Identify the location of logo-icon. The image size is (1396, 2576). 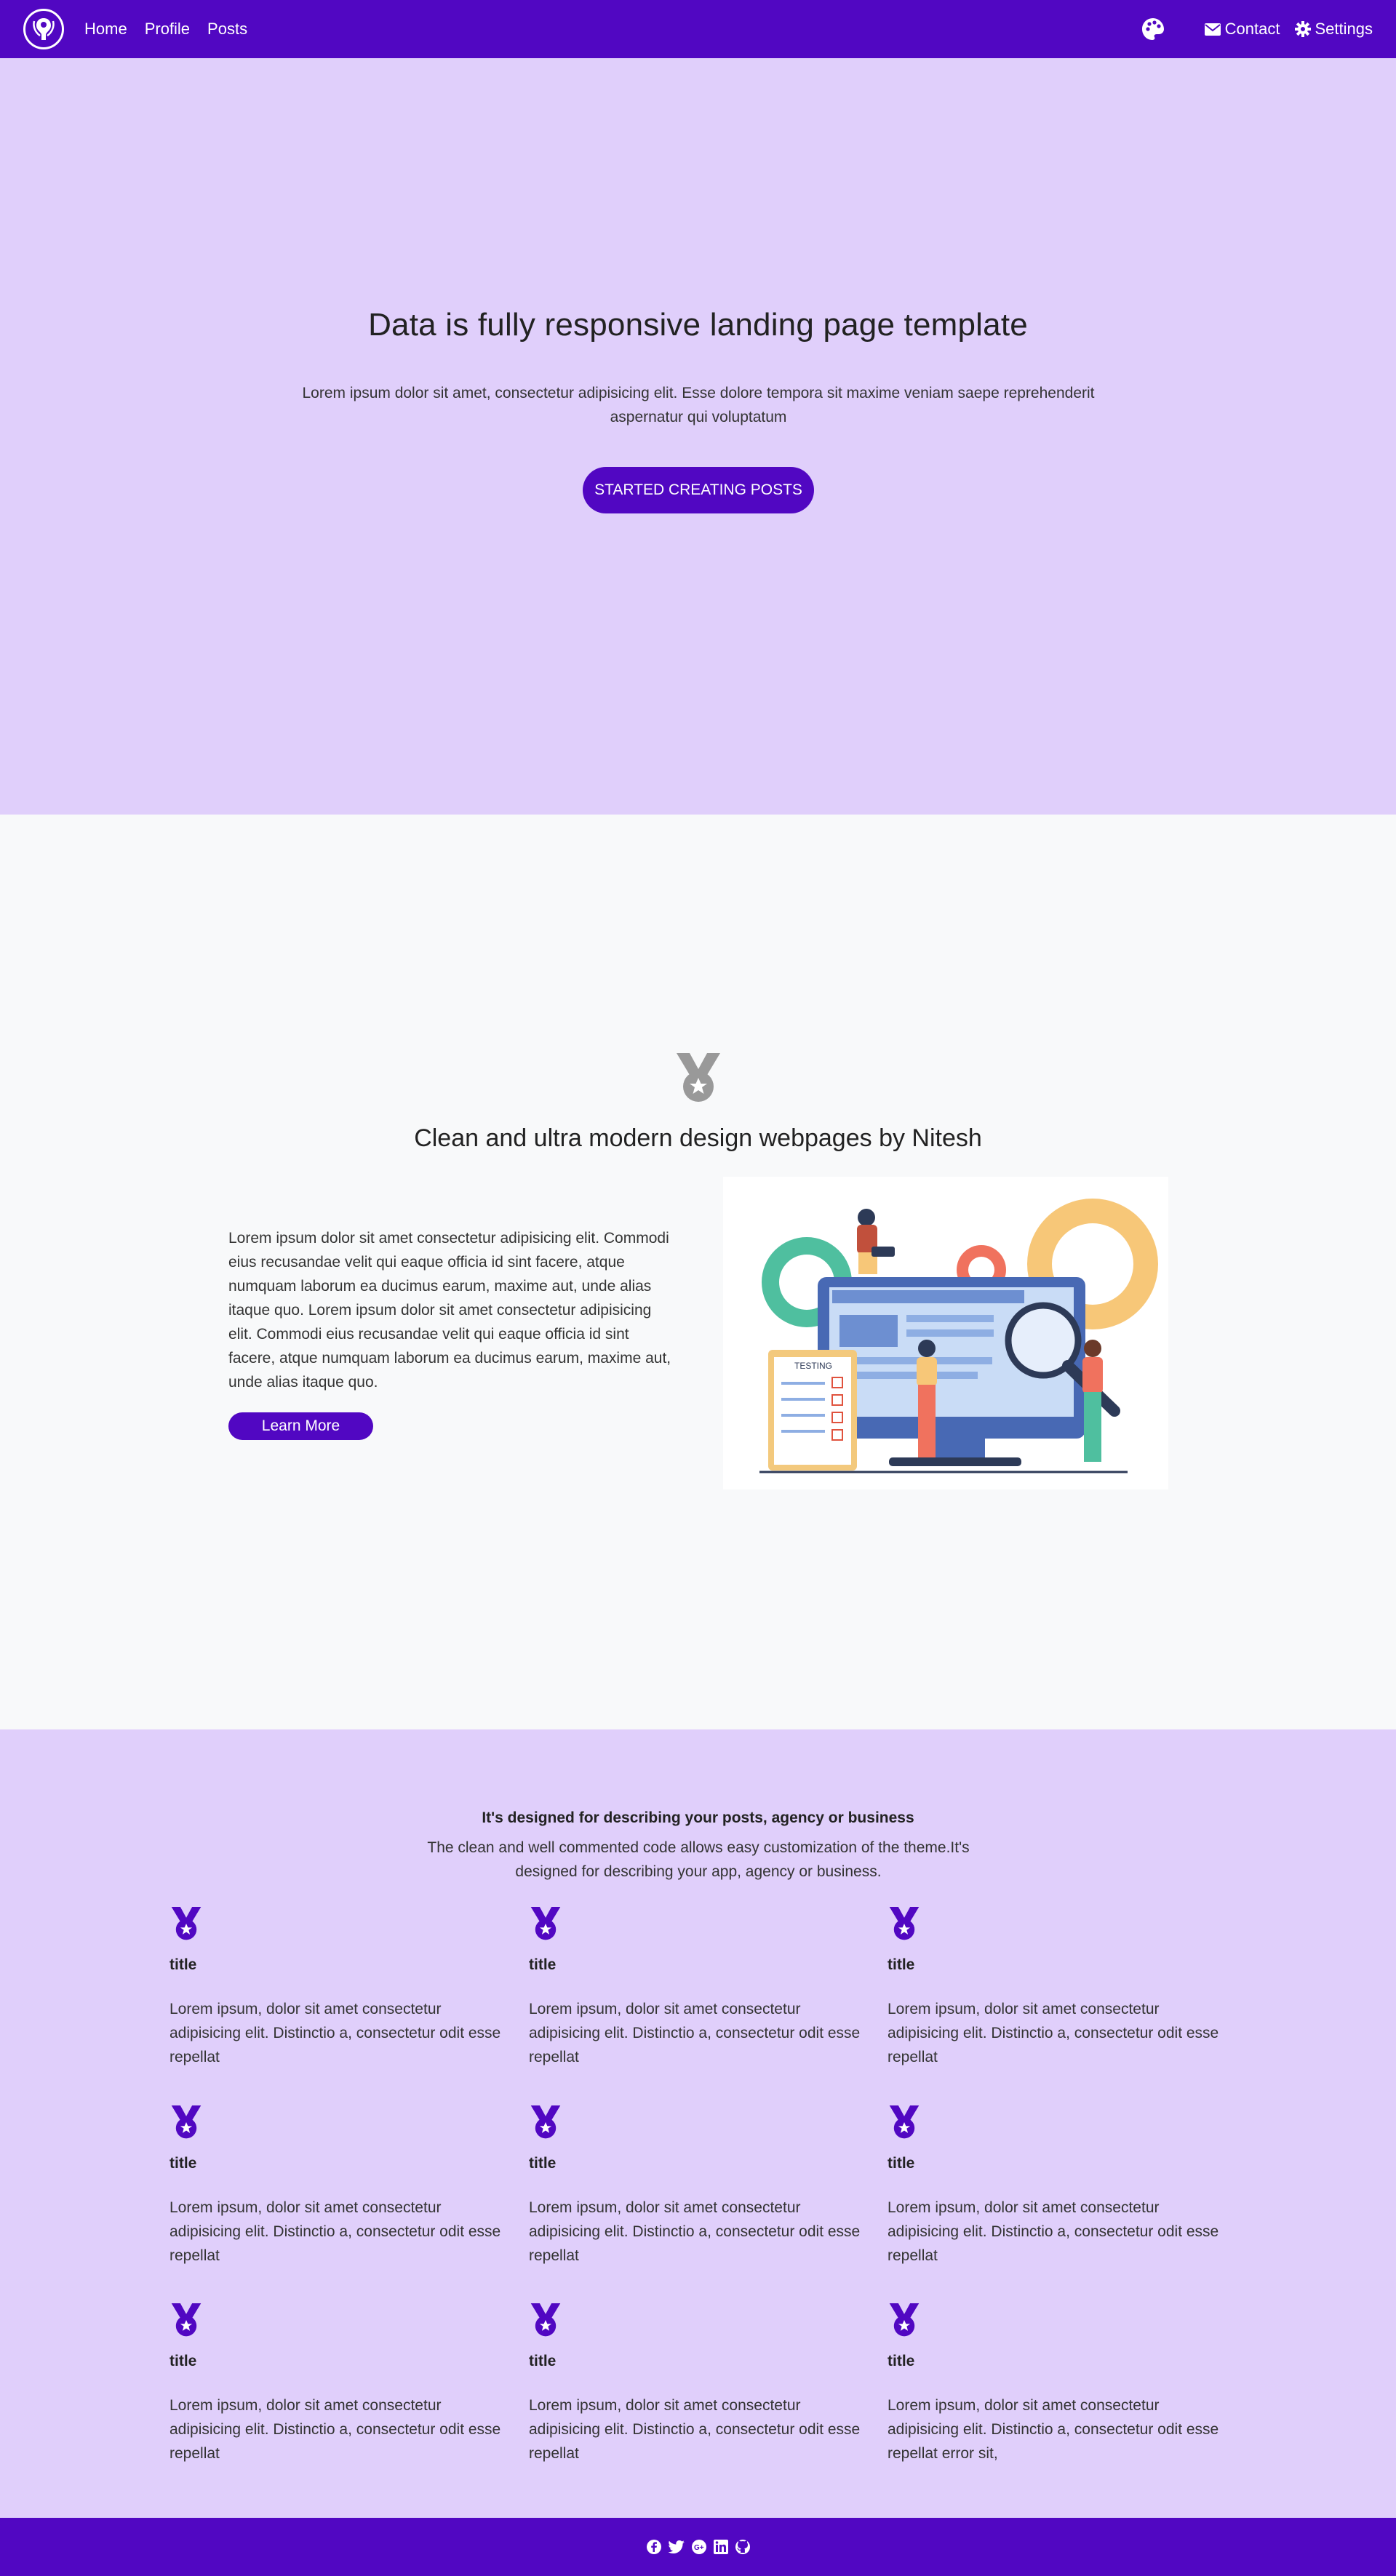
(44, 29).